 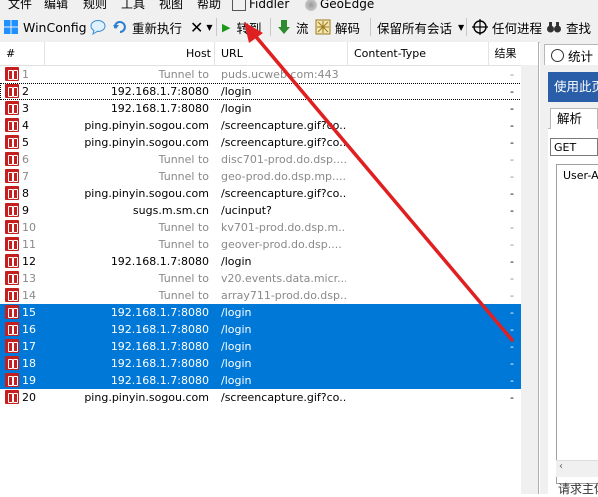 I want to click on row-url: /ucinput?, so click(x=246, y=210).